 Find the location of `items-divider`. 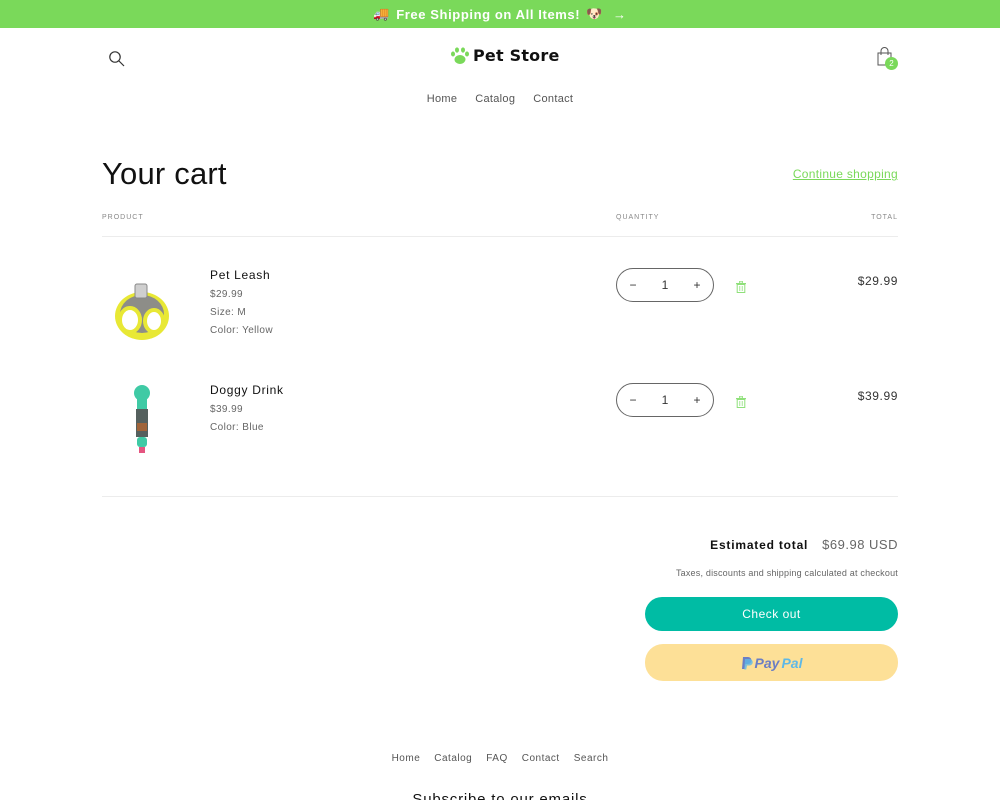

items-divider is located at coordinates (500, 496).